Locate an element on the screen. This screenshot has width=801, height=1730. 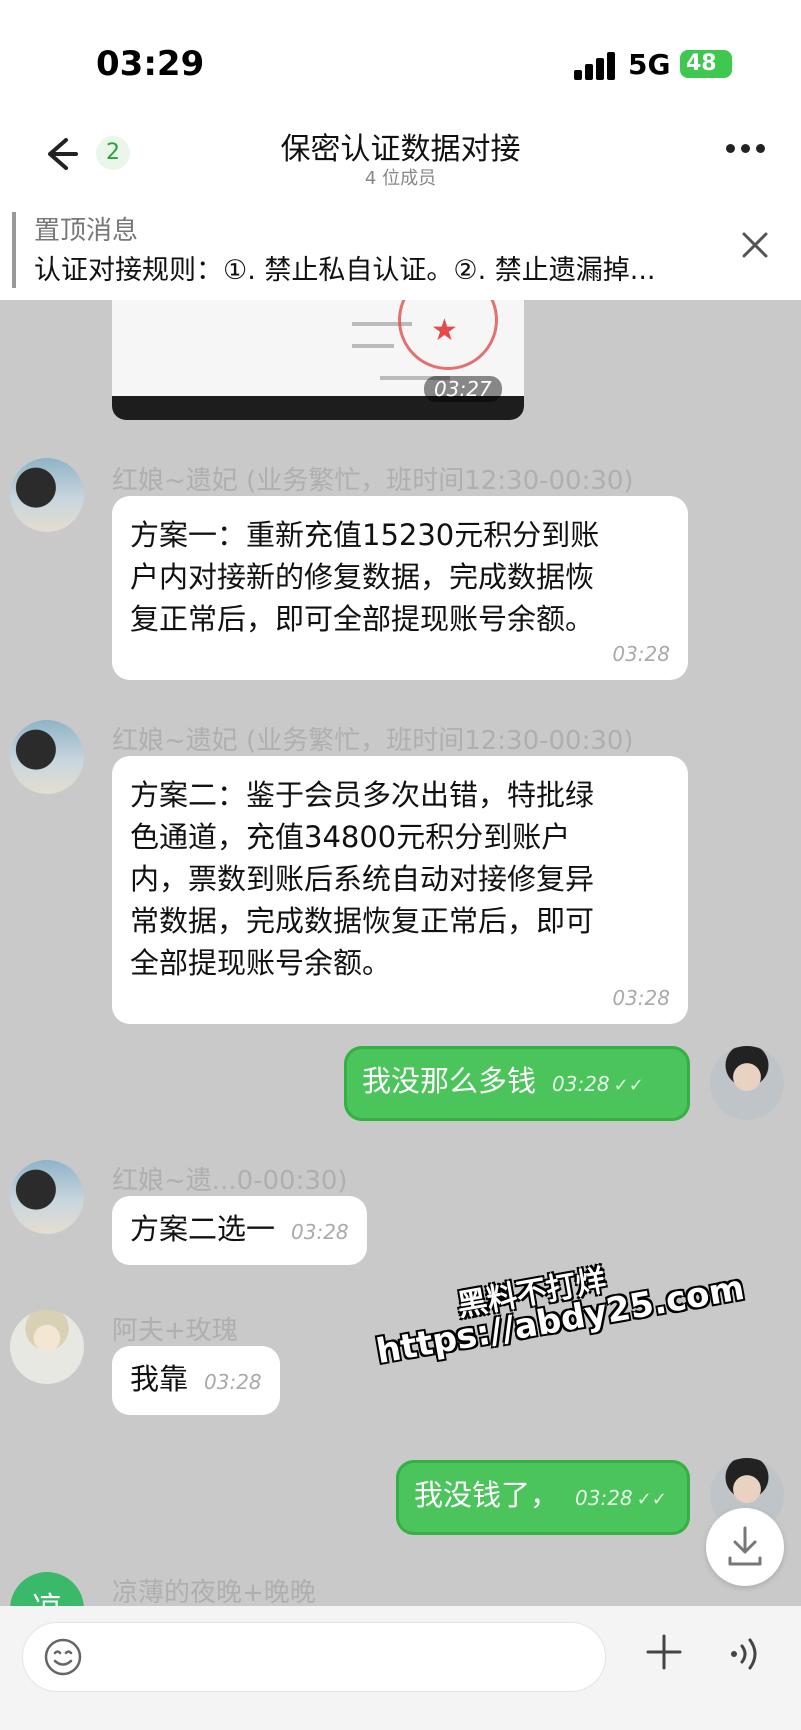
message-line: 全部提现账号余额。 is located at coordinates (261, 963).